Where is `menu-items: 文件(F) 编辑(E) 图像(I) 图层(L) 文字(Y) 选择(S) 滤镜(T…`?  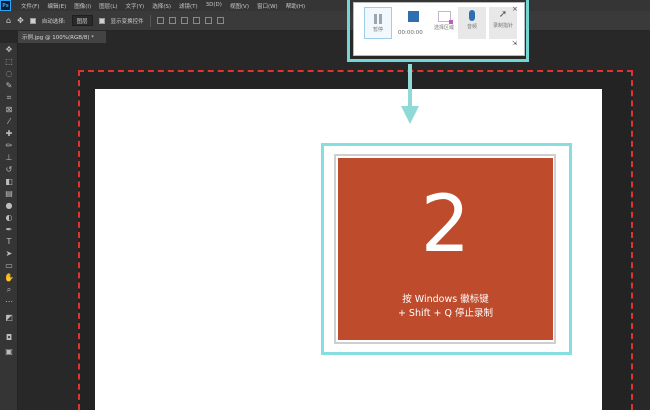
menu-items: 文件(F) 编辑(E) 图像(I) 图层(L) 文字(Y) 选择(S) 滤镜(T… is located at coordinates (163, 6).